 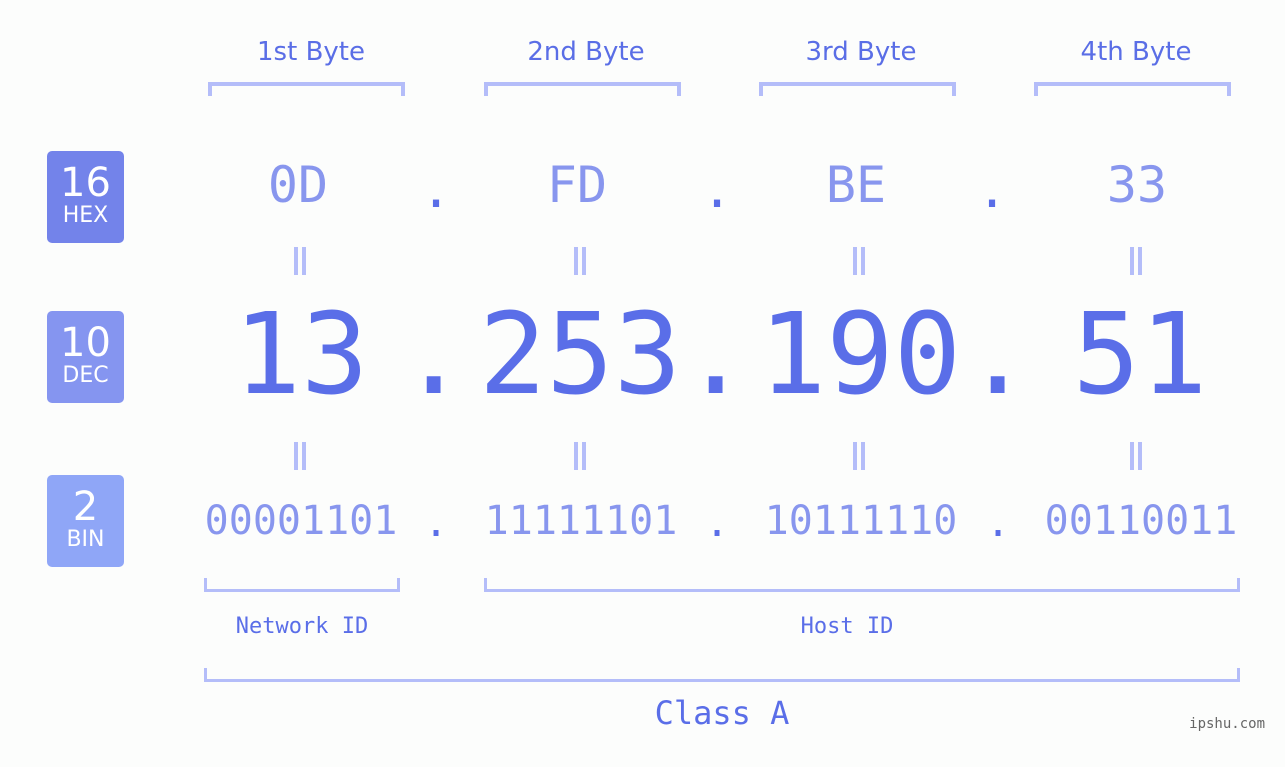 I want to click on hex-byte-1: 0D, so click(x=298, y=185).